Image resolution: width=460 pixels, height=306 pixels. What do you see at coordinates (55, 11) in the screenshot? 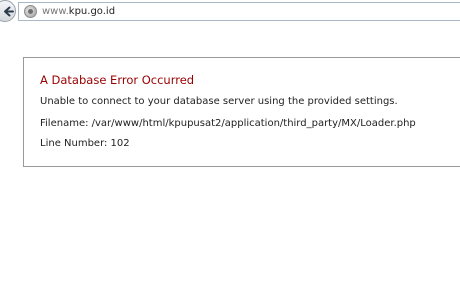
I see `url-prefix: www.` at bounding box center [55, 11].